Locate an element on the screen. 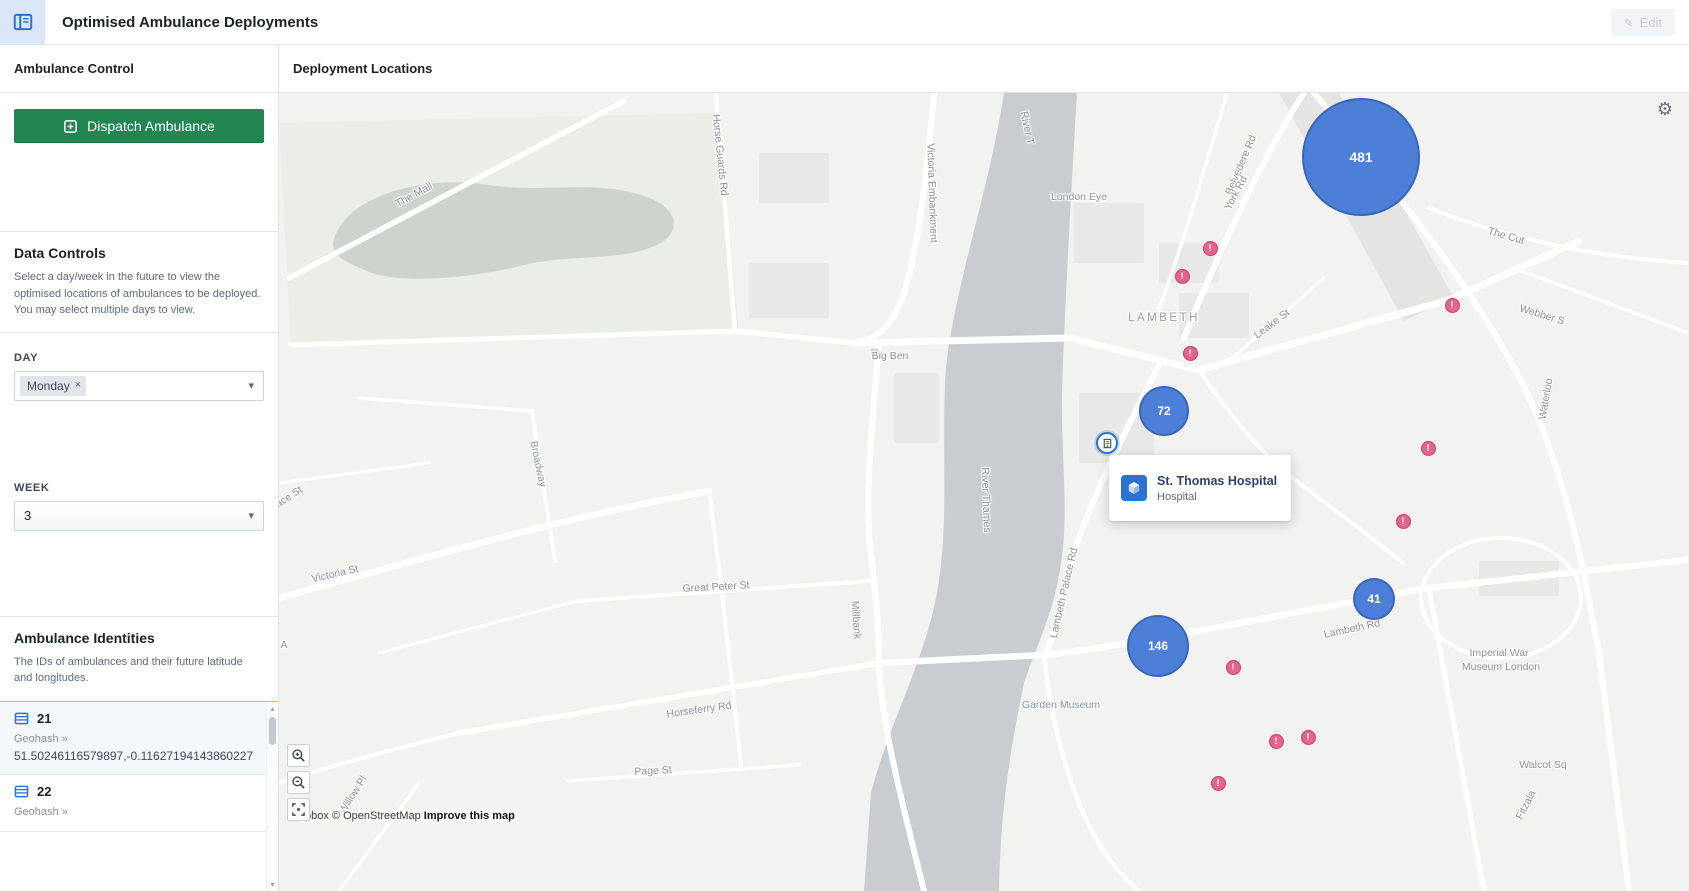 This screenshot has width=1689, height=891. week-select-value: 3 is located at coordinates (28, 515).